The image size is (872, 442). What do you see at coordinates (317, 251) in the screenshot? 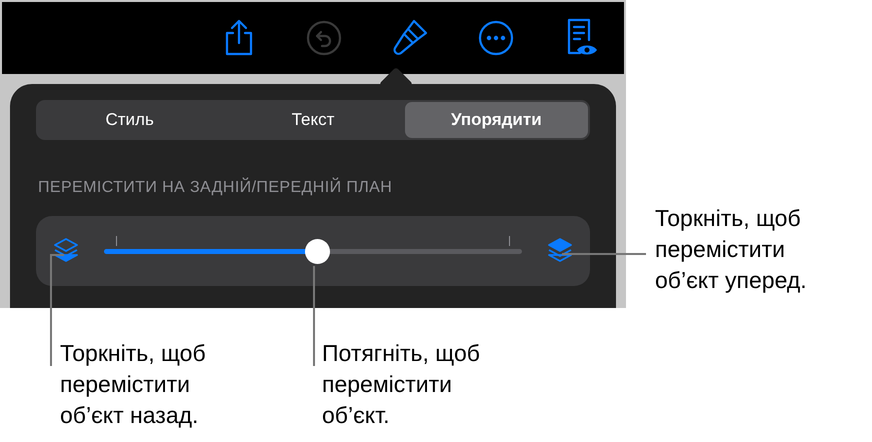
I see `slider-thumb` at bounding box center [317, 251].